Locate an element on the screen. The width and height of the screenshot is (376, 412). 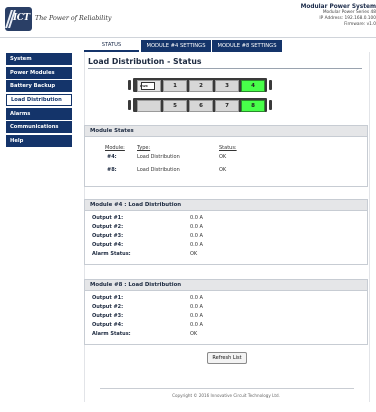
sidebar-item-help: Help is located at coordinates (39, 141).